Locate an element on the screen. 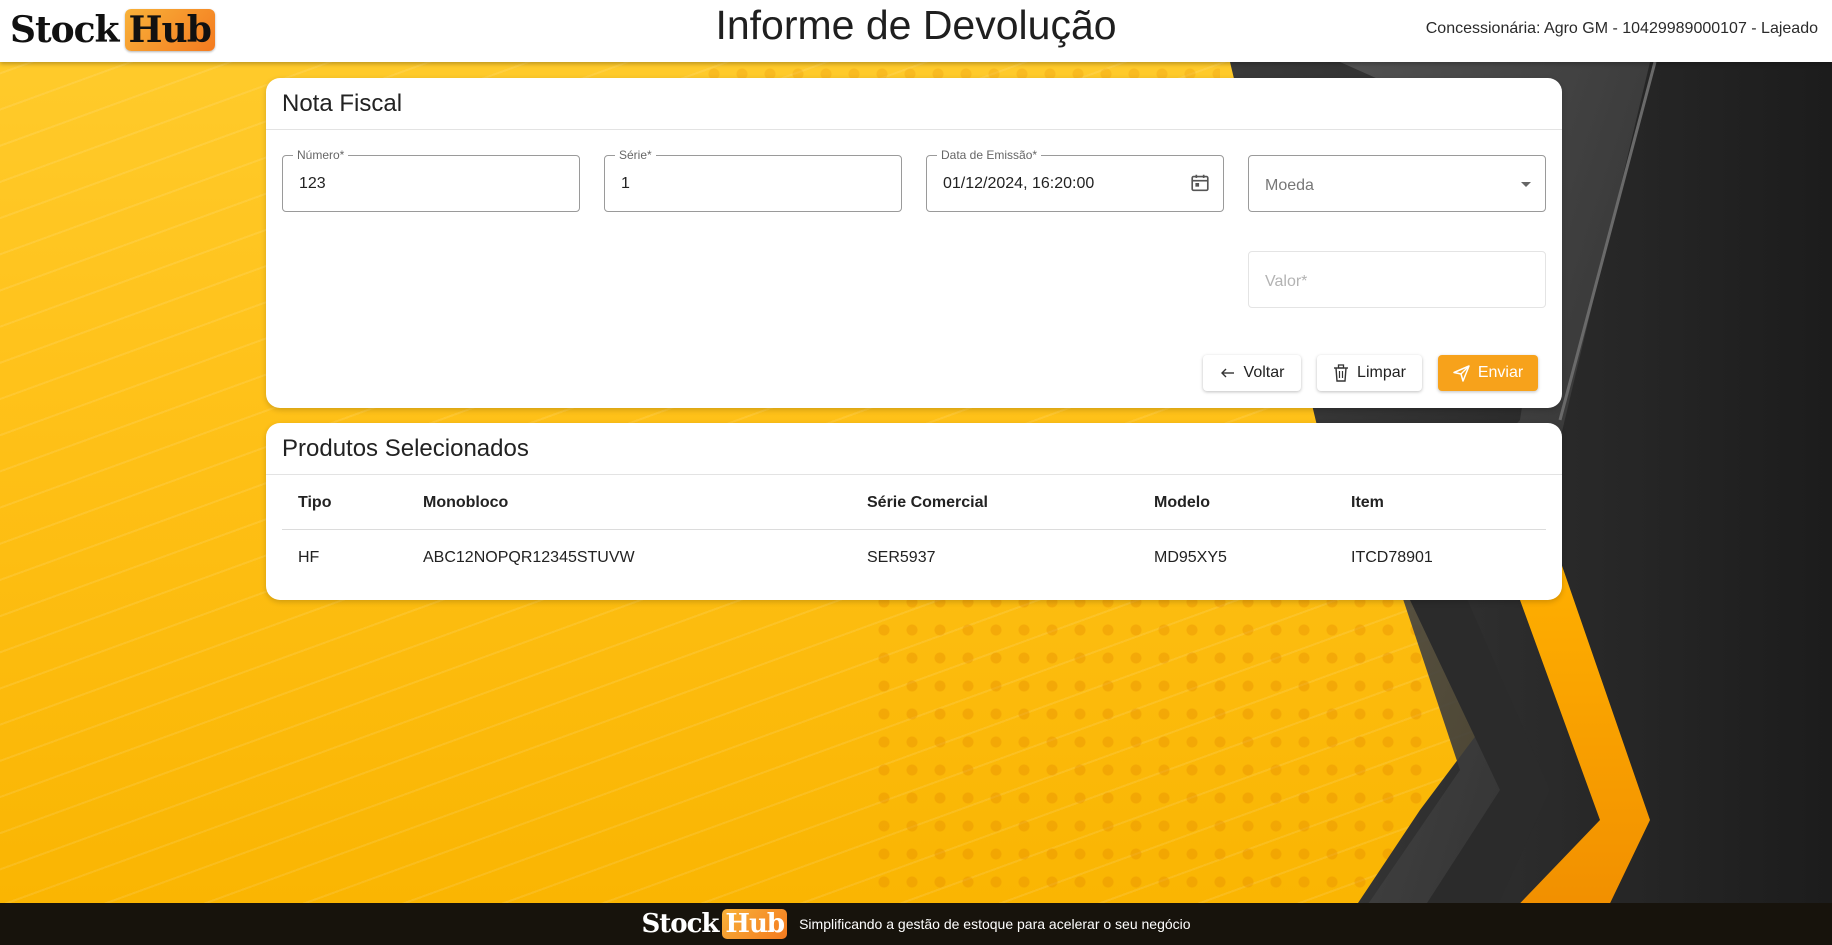  cell-serie-comercial: SER5937 is located at coordinates (901, 557).